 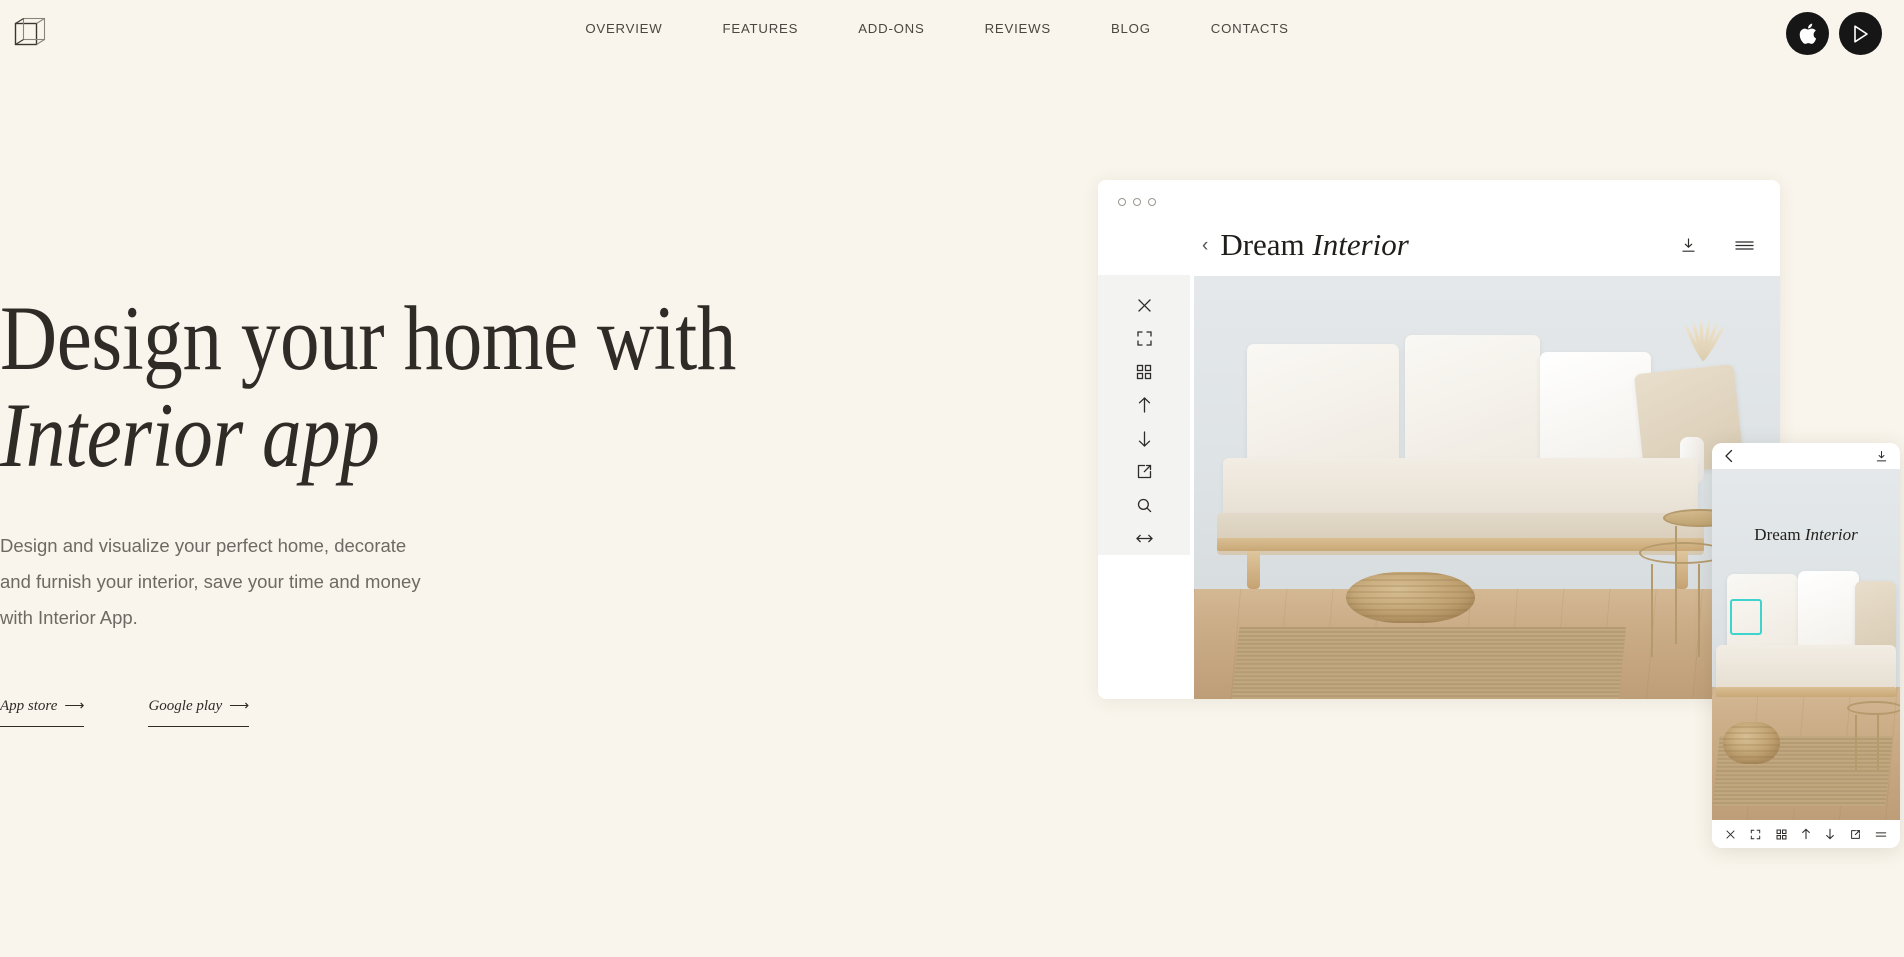 I want to click on app-topbar-actions, so click(x=1717, y=245).